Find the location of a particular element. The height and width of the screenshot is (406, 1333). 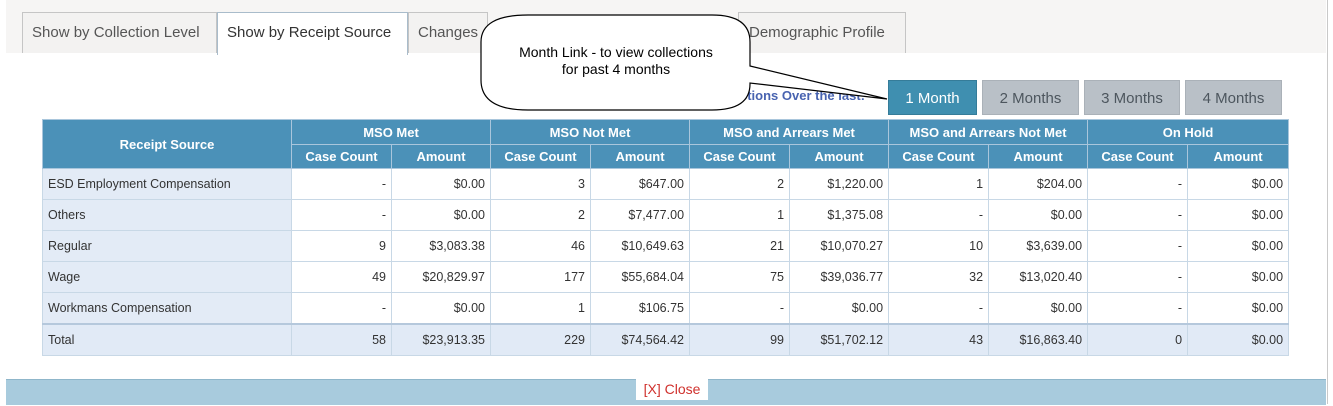

receipt-source-cell: Wage is located at coordinates (167, 277).